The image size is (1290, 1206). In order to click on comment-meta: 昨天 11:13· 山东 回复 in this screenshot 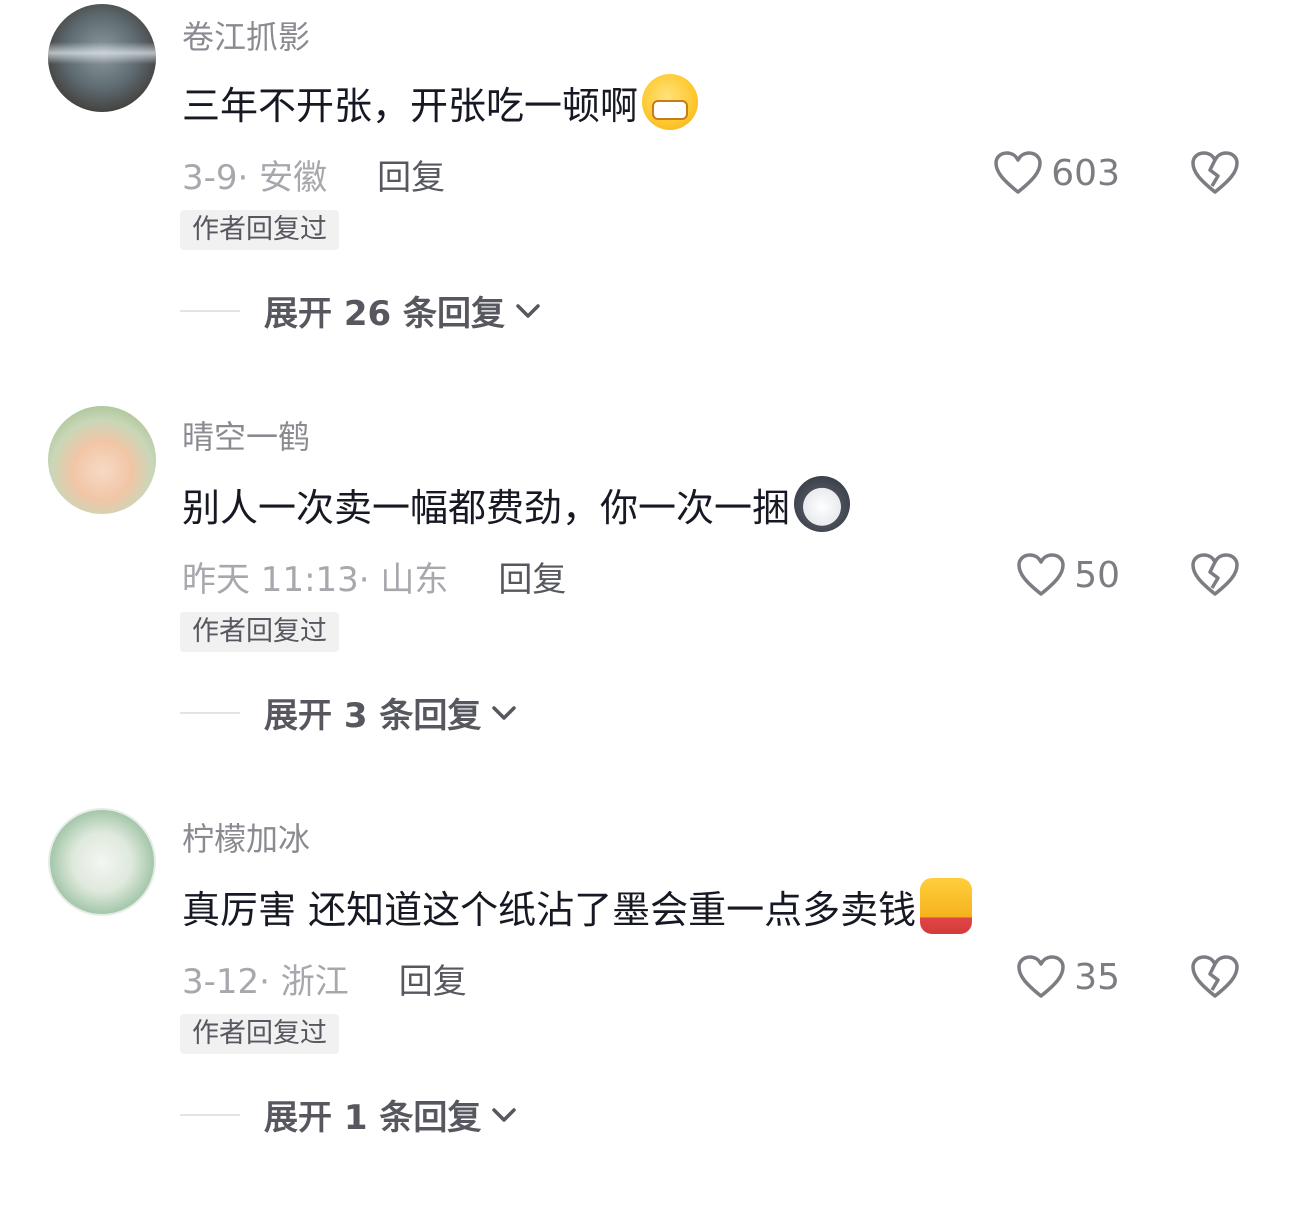, I will do `click(374, 576)`.